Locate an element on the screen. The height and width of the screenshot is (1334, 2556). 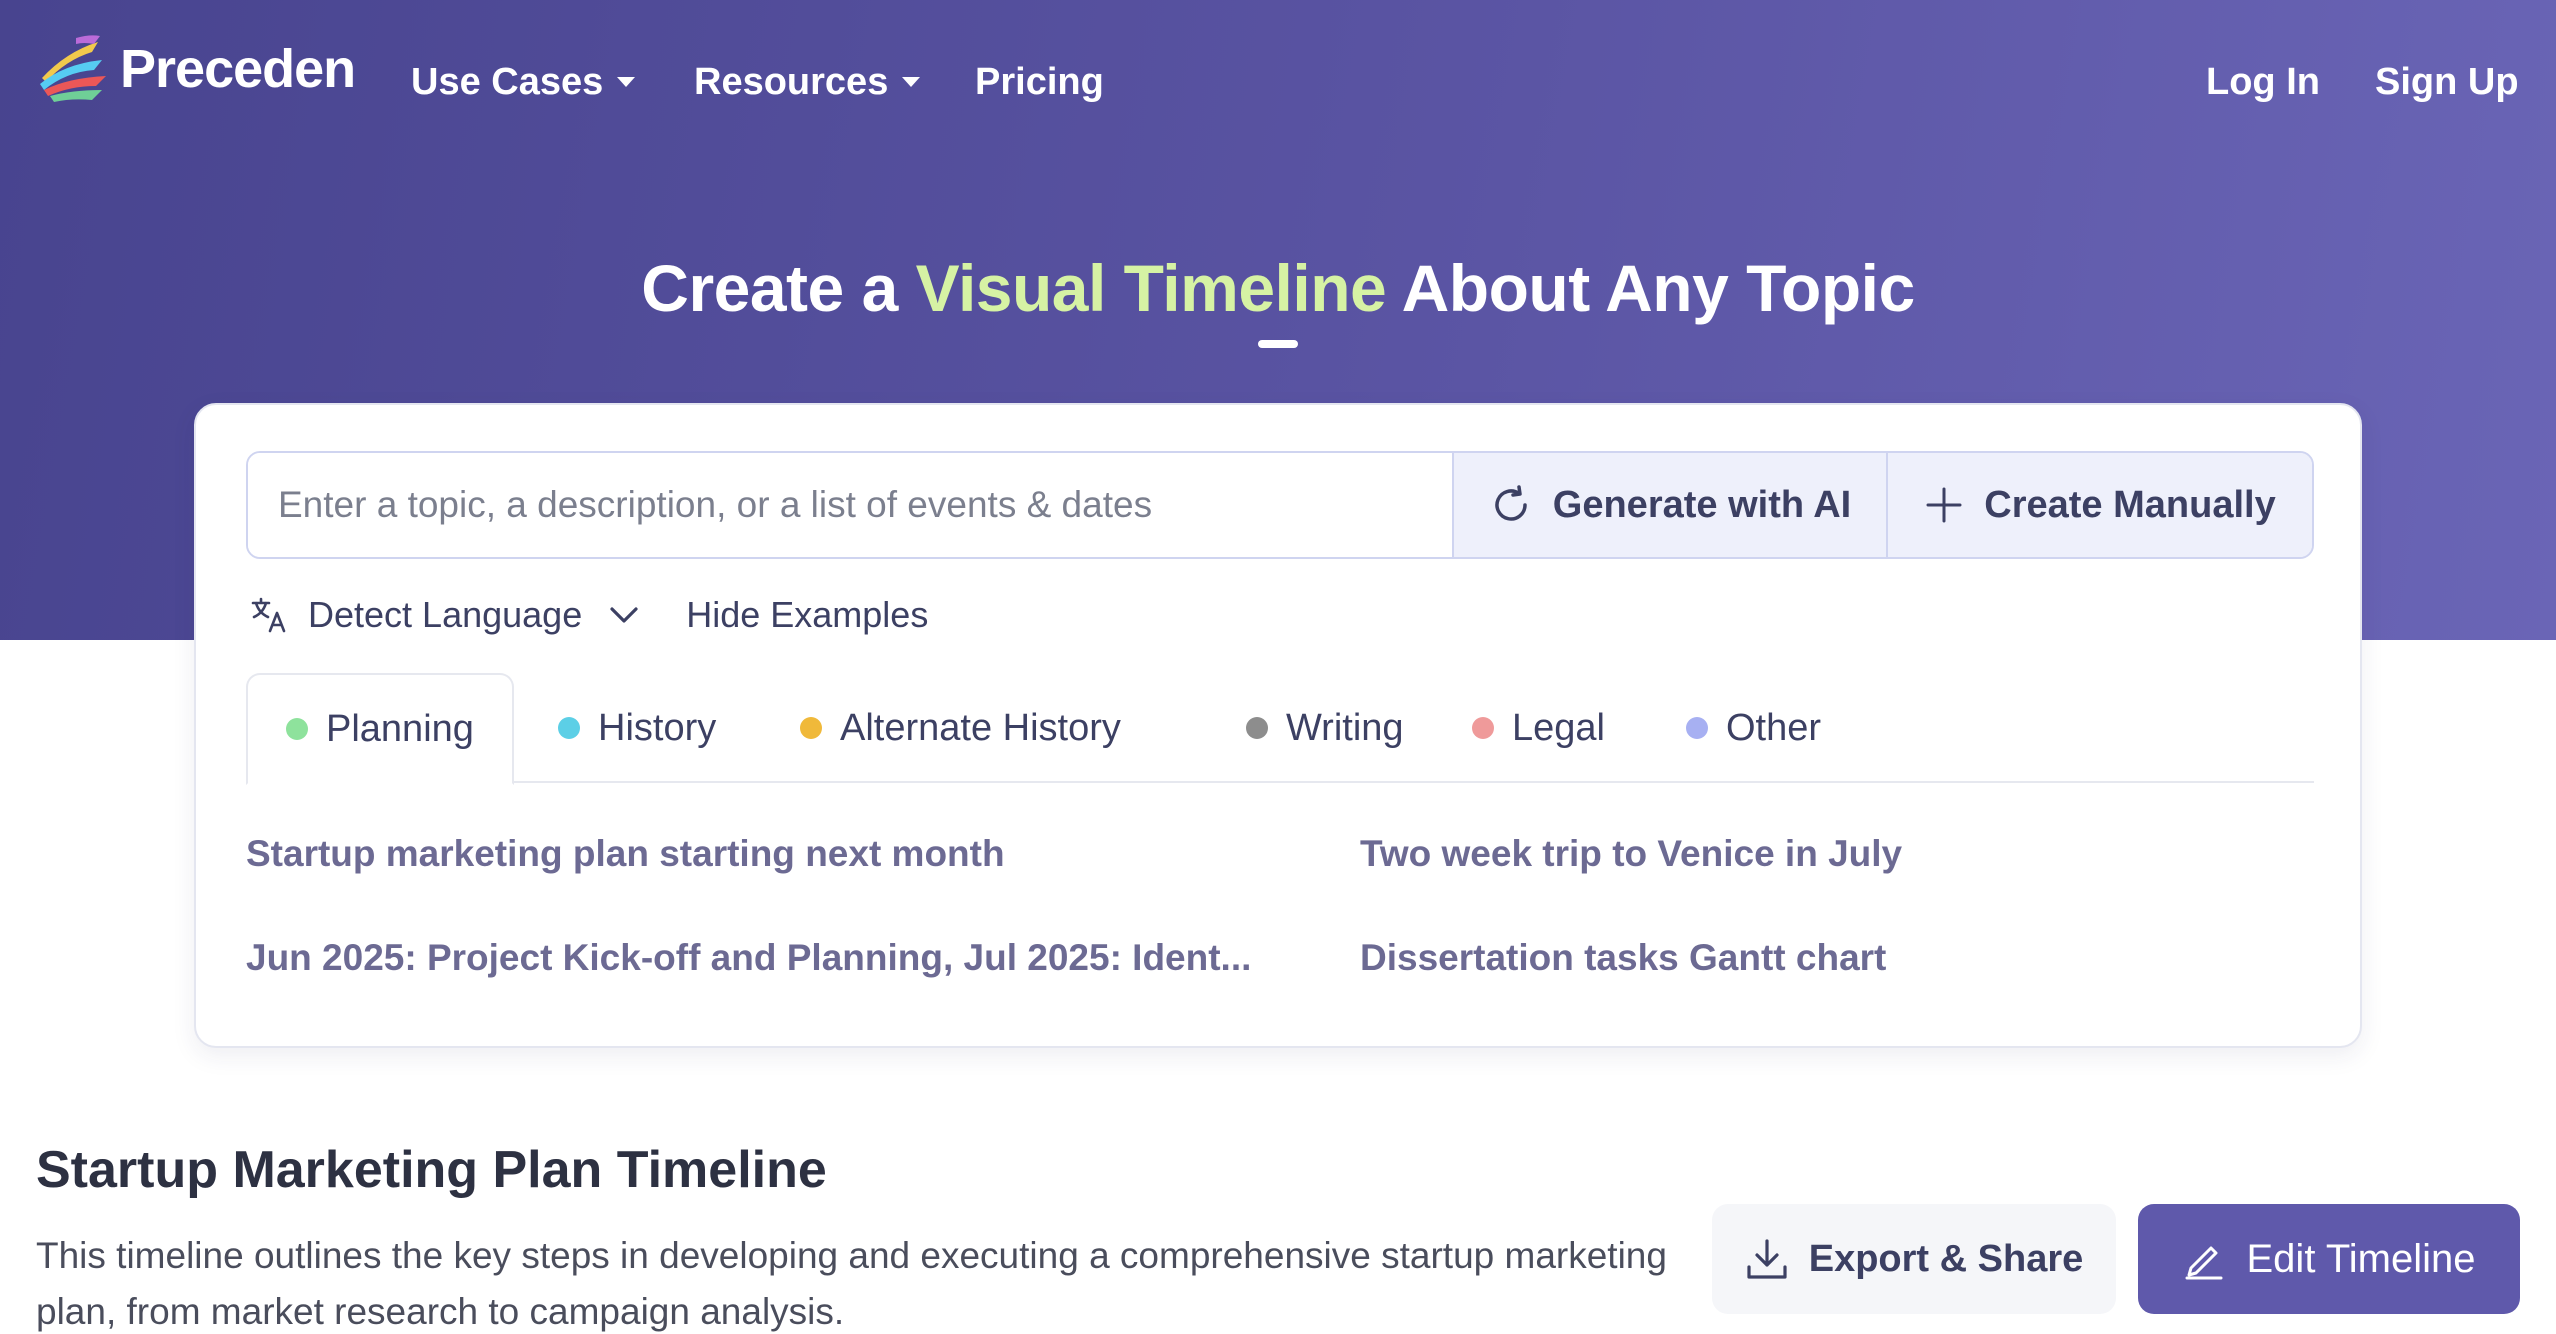
signup-label: Sign Up is located at coordinates (2447, 81).